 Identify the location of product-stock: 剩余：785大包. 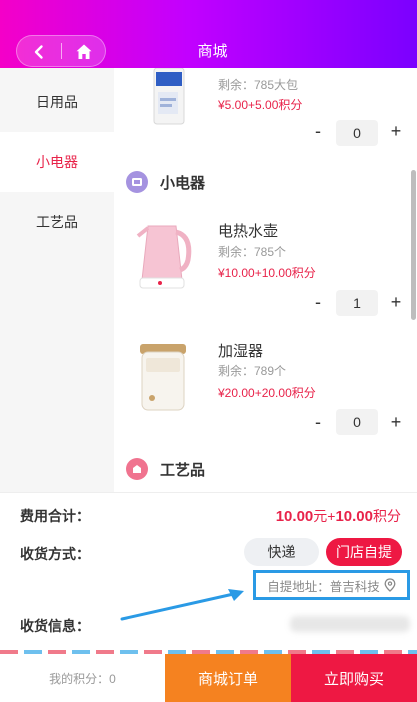
(258, 85).